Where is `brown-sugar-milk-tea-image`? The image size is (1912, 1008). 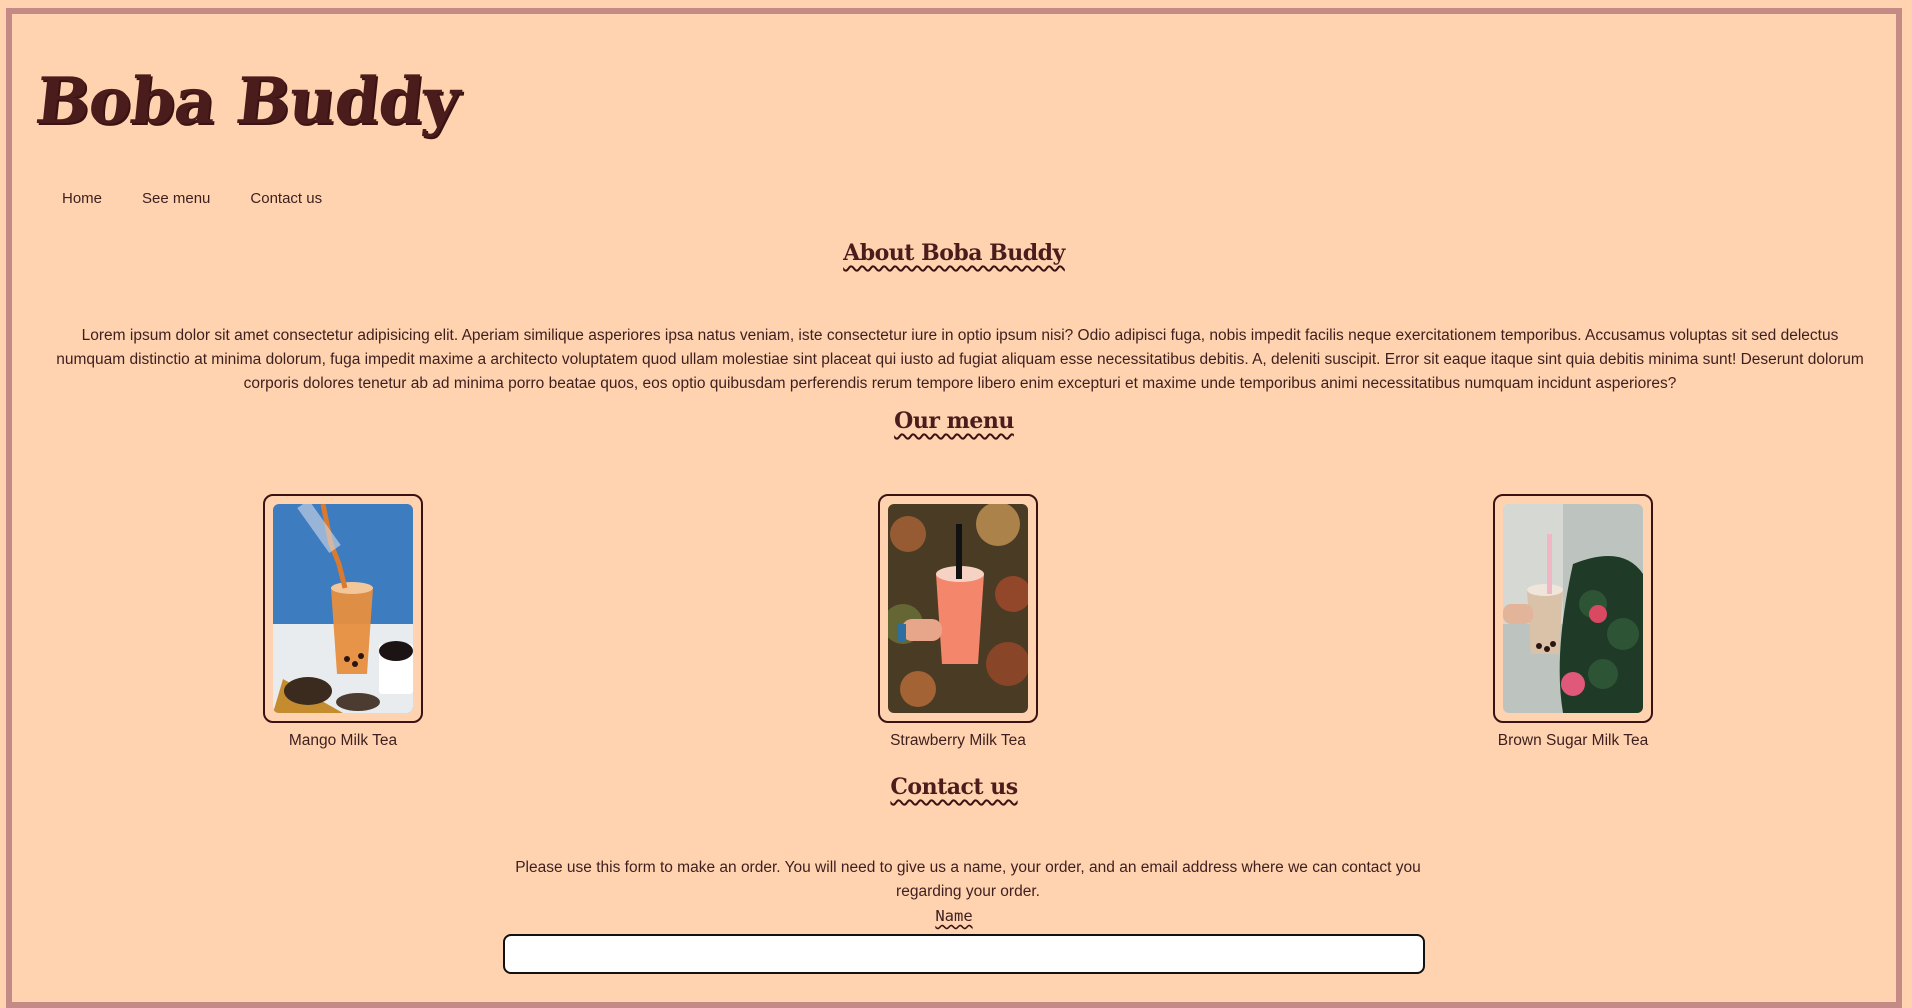 brown-sugar-milk-tea-image is located at coordinates (1573, 608).